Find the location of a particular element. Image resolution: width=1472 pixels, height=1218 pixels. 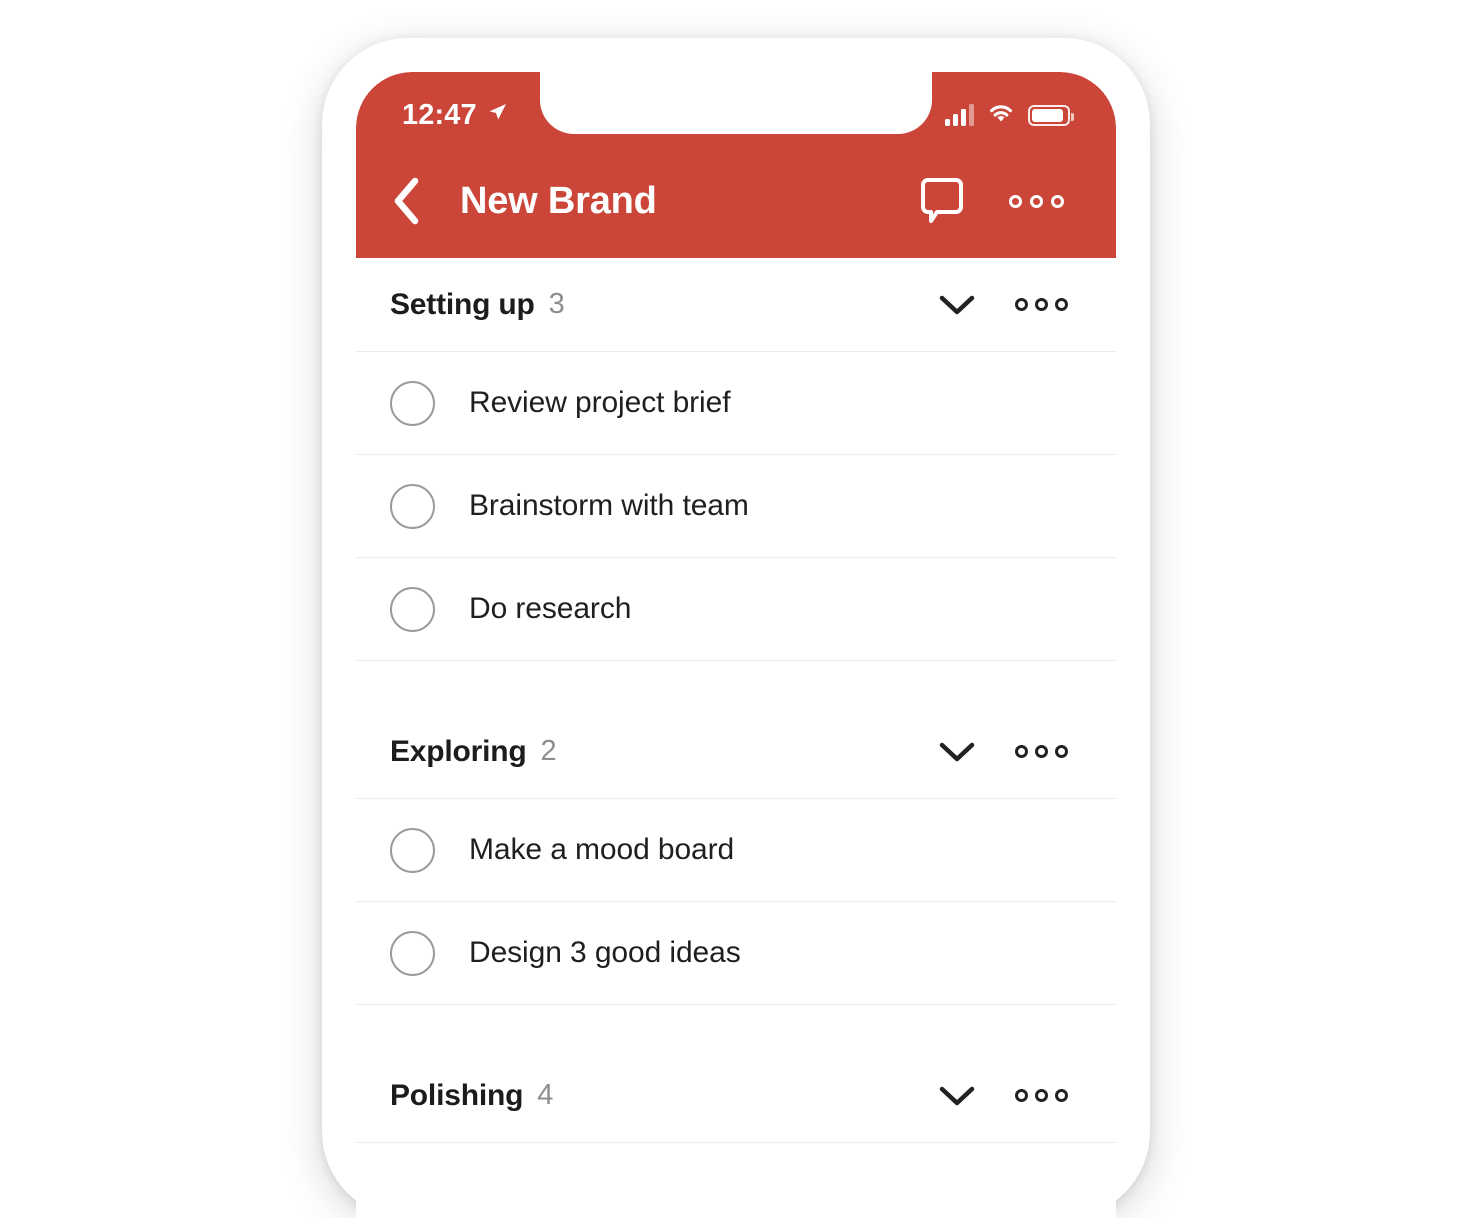

chevron-left-icon is located at coordinates (406, 201).